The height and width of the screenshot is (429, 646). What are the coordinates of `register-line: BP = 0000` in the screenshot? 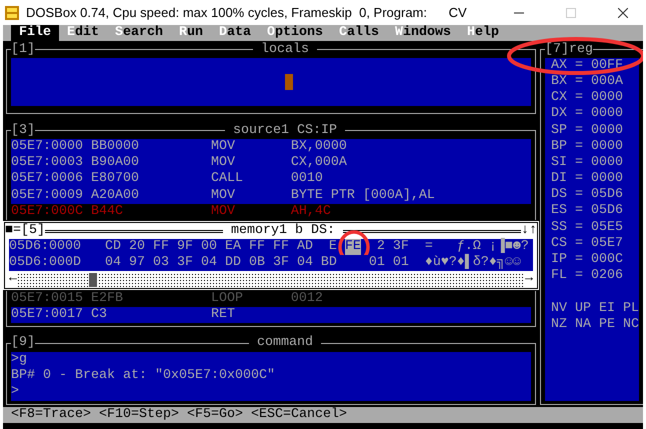 It's located at (587, 146).